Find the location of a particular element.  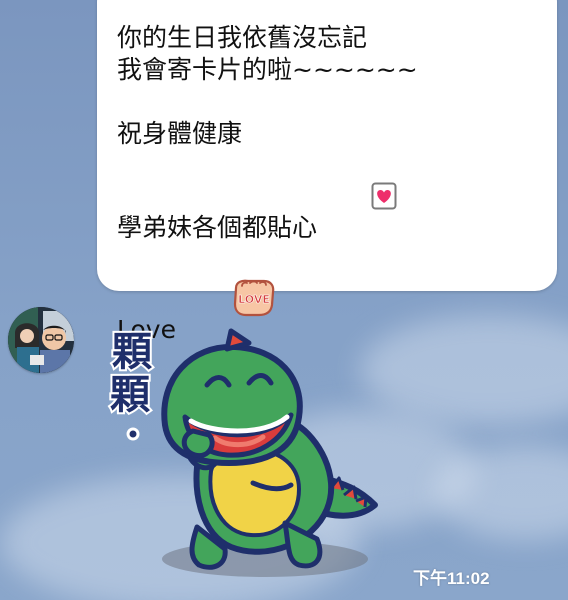

message-line-5-container: 學弟妹各個都貼心 is located at coordinates (329, 196).